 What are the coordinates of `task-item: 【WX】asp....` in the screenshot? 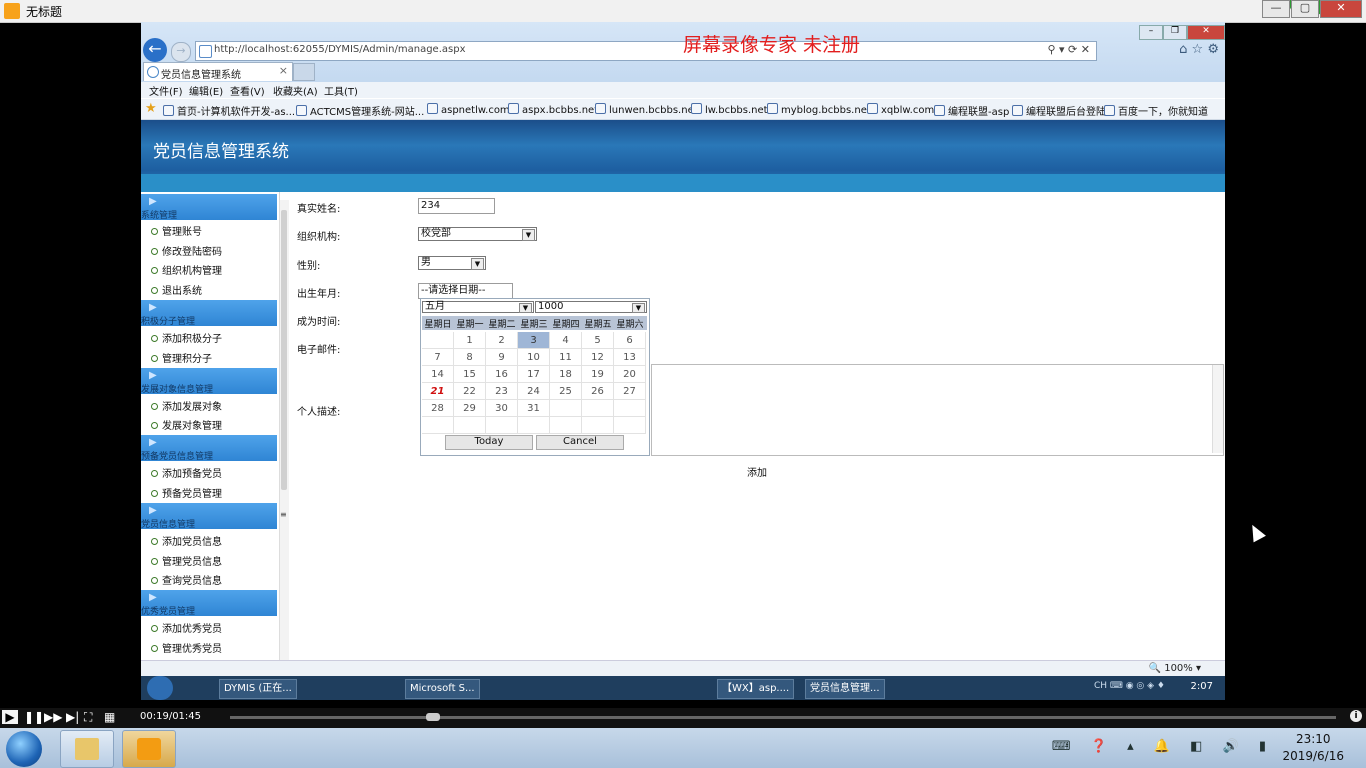 It's located at (756, 689).